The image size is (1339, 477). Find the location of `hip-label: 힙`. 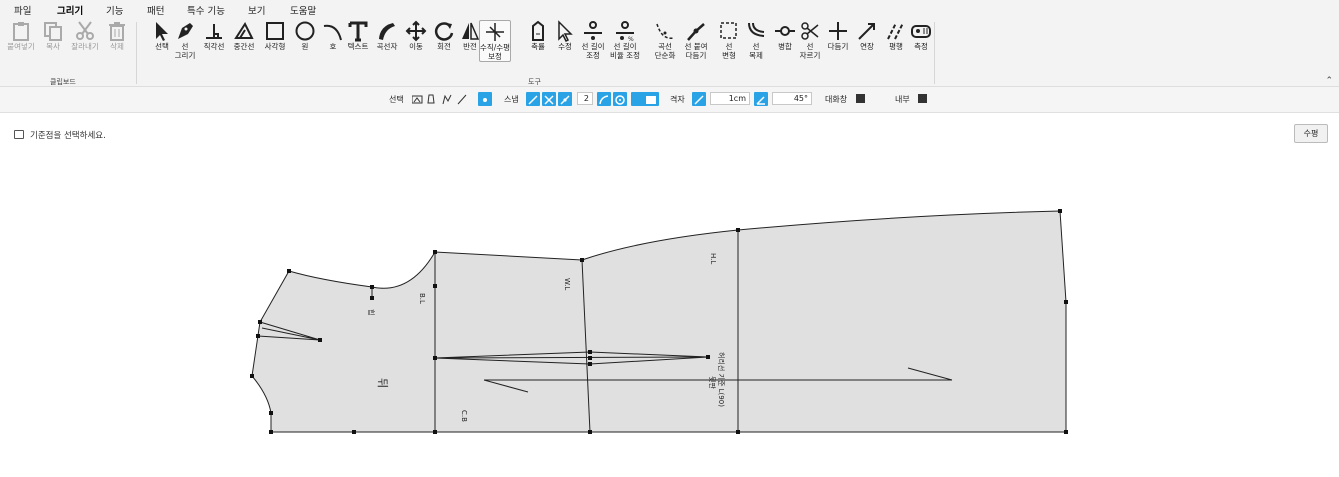

hip-label: 힙 is located at coordinates (371, 312).